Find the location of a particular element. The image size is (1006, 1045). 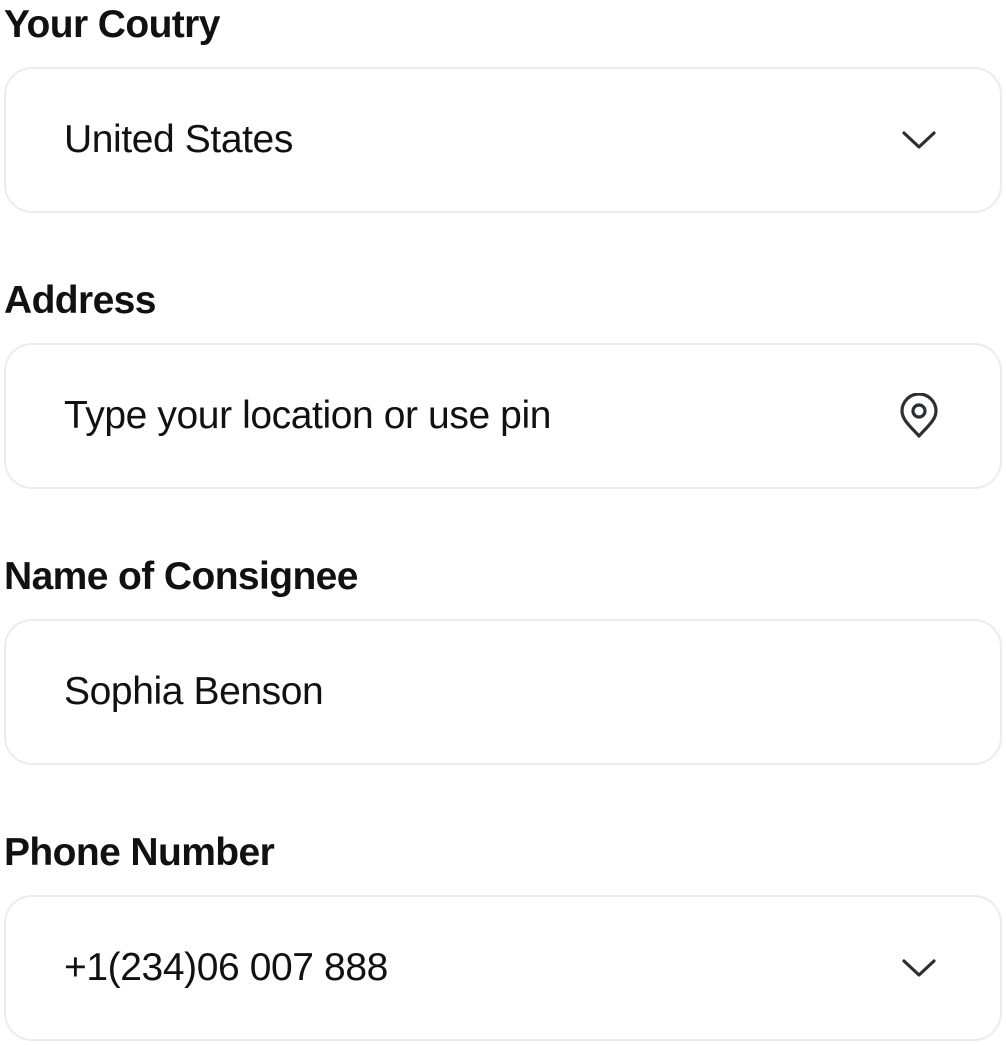

country-label: Your Coutry is located at coordinates (112, 24).